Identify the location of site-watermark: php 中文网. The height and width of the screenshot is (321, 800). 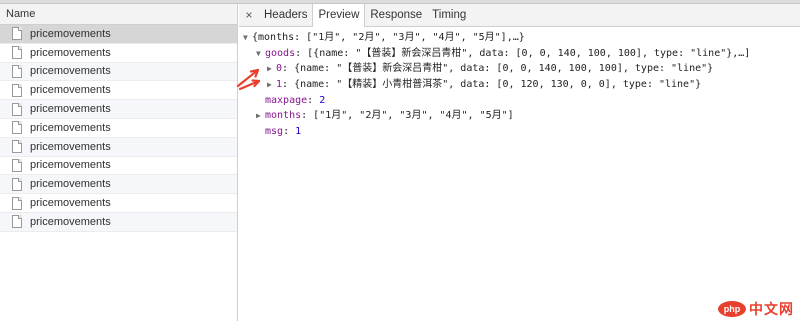
(756, 309).